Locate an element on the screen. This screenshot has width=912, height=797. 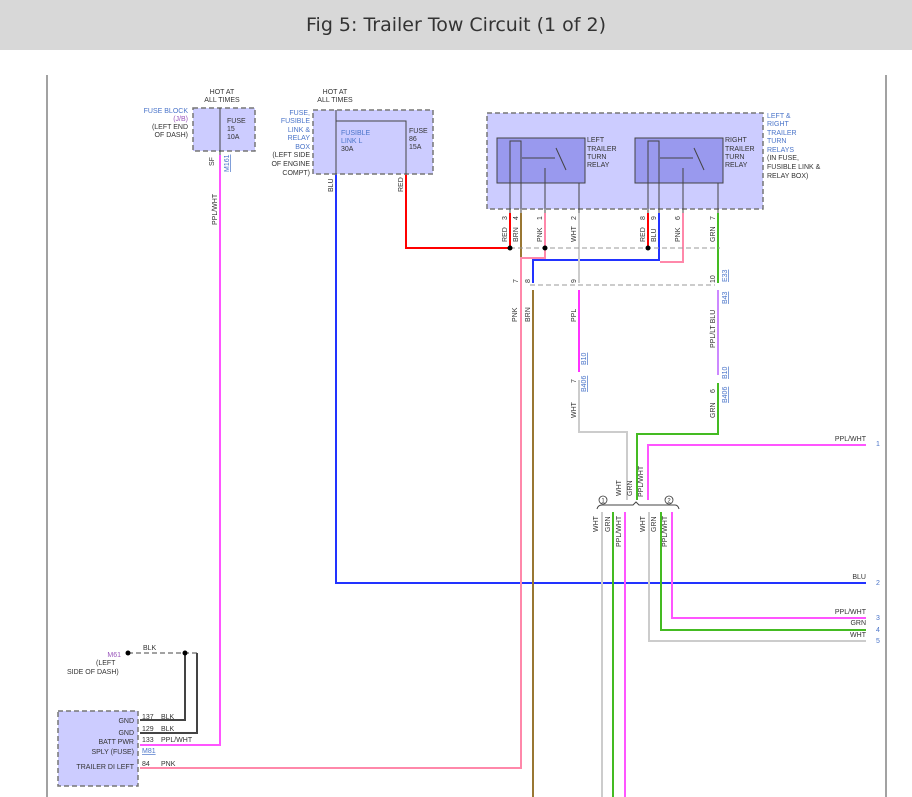
wire-blk is located at coordinates (169, 693).